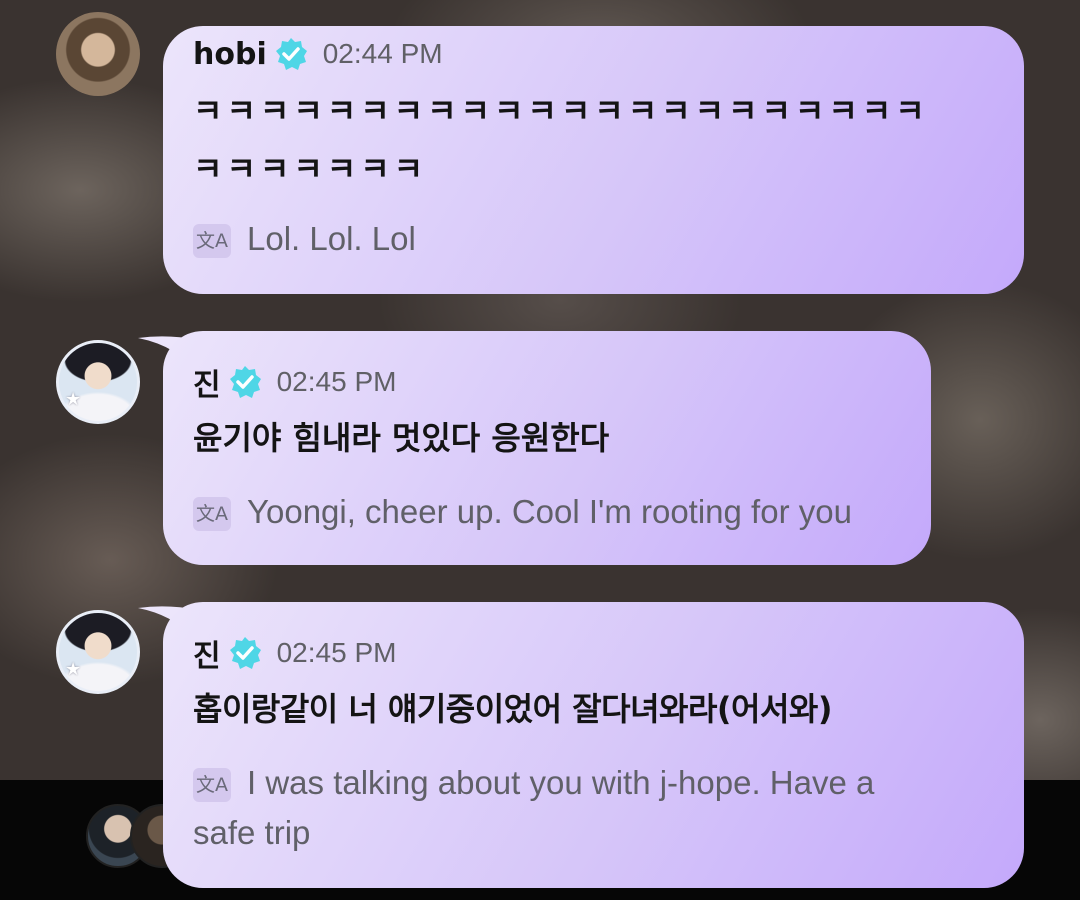 This screenshot has width=1080, height=900. Describe the element at coordinates (593, 54) in the screenshot. I see `message-header: hobi 02:44 PM` at that location.